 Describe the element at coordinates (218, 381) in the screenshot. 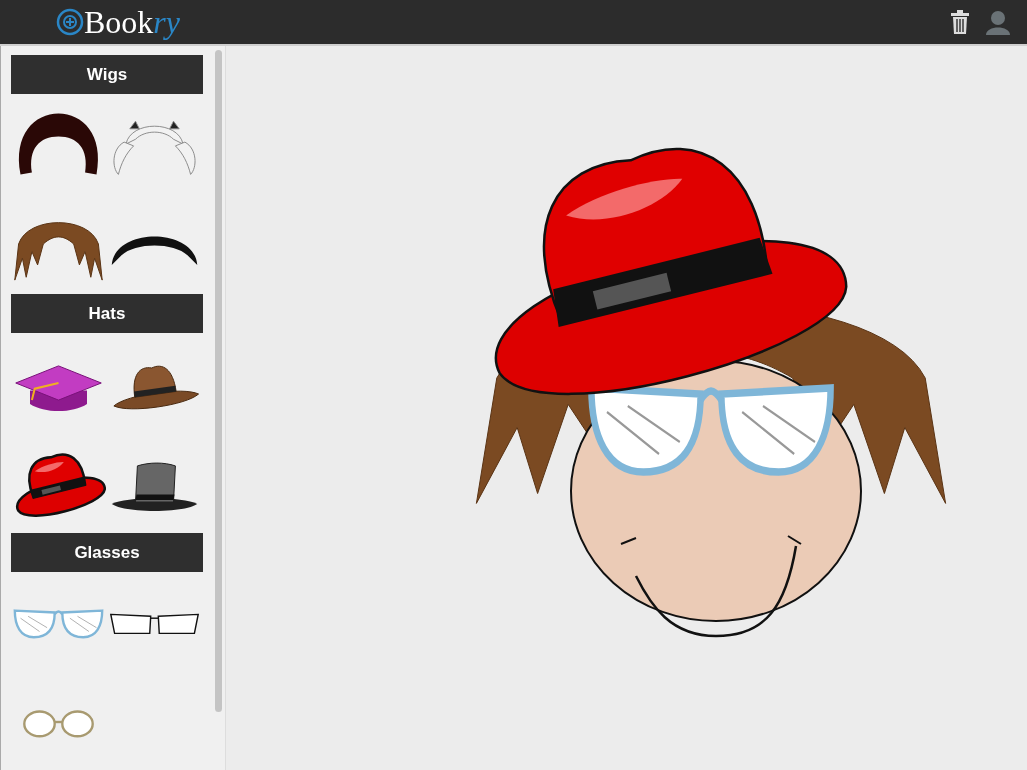

I see `scrollbar` at that location.